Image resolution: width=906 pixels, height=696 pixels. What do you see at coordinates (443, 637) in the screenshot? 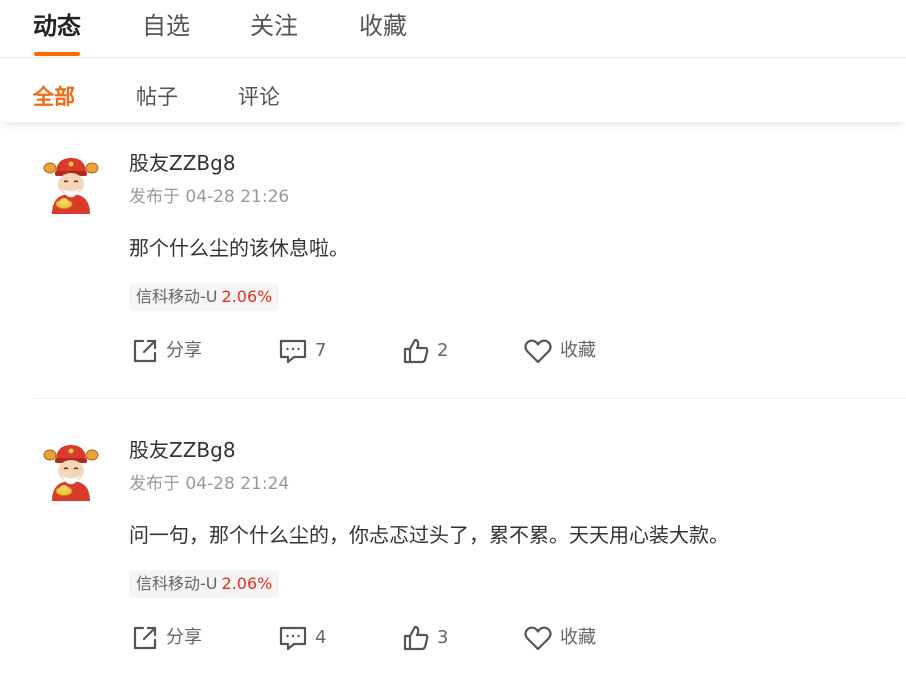
I see `like-count: 3` at bounding box center [443, 637].